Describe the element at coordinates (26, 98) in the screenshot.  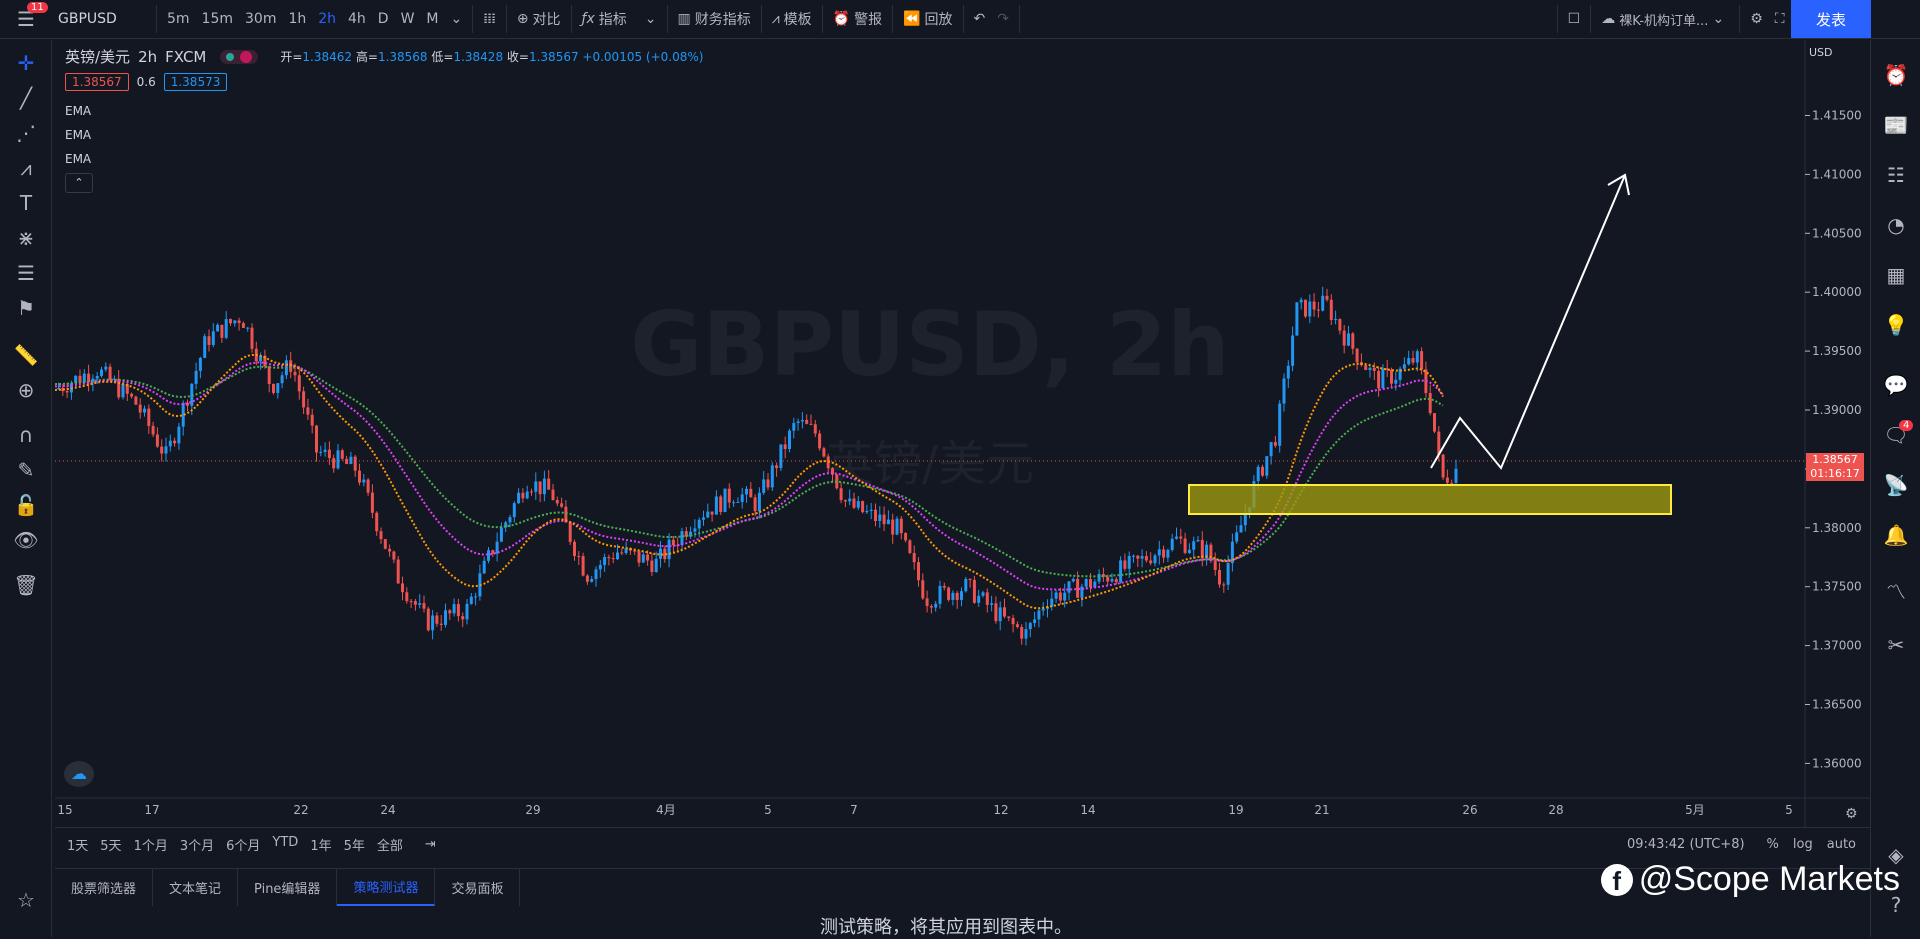
I see `trend-line-icon: ╱` at that location.